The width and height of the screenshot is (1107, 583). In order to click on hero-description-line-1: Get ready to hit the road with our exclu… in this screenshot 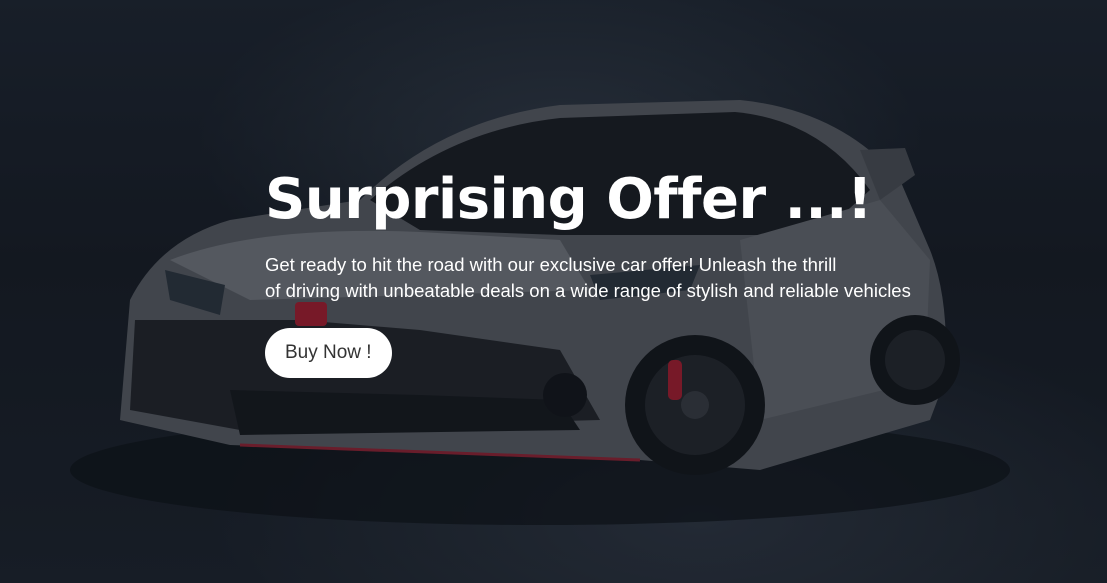, I will do `click(551, 264)`.